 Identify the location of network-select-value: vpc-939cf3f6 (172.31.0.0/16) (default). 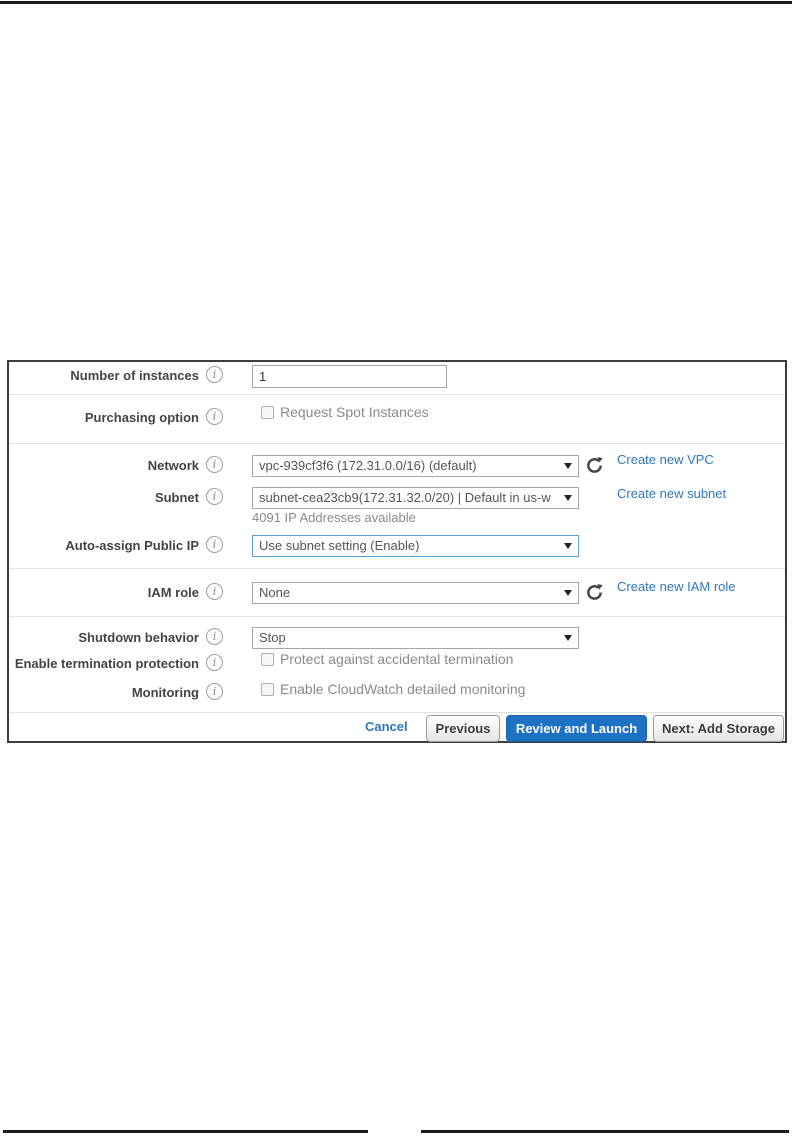
(368, 465).